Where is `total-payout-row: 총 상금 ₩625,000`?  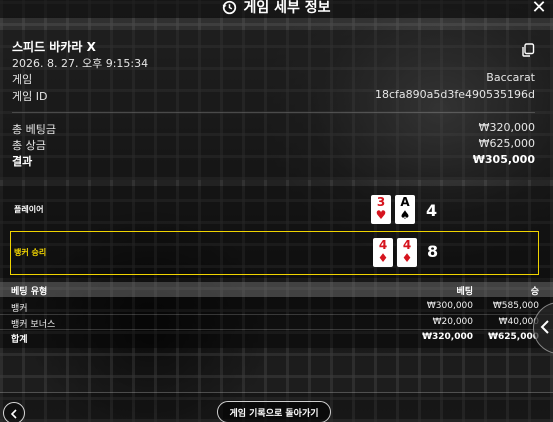
total-payout-row: 총 상금 ₩625,000 is located at coordinates (273, 145).